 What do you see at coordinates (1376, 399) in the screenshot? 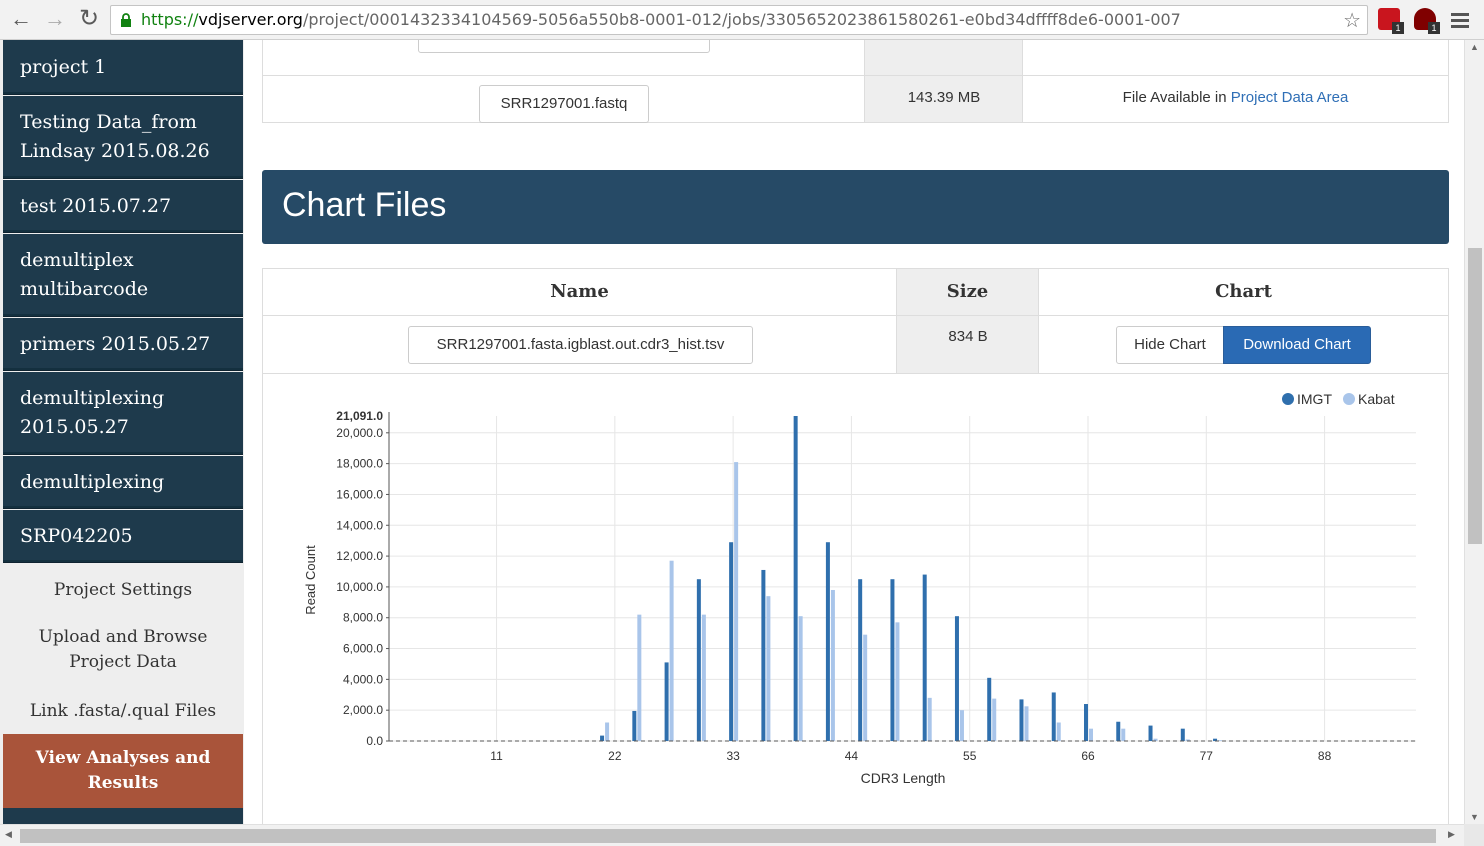
I see `legend-label-kabat: Kabat` at bounding box center [1376, 399].